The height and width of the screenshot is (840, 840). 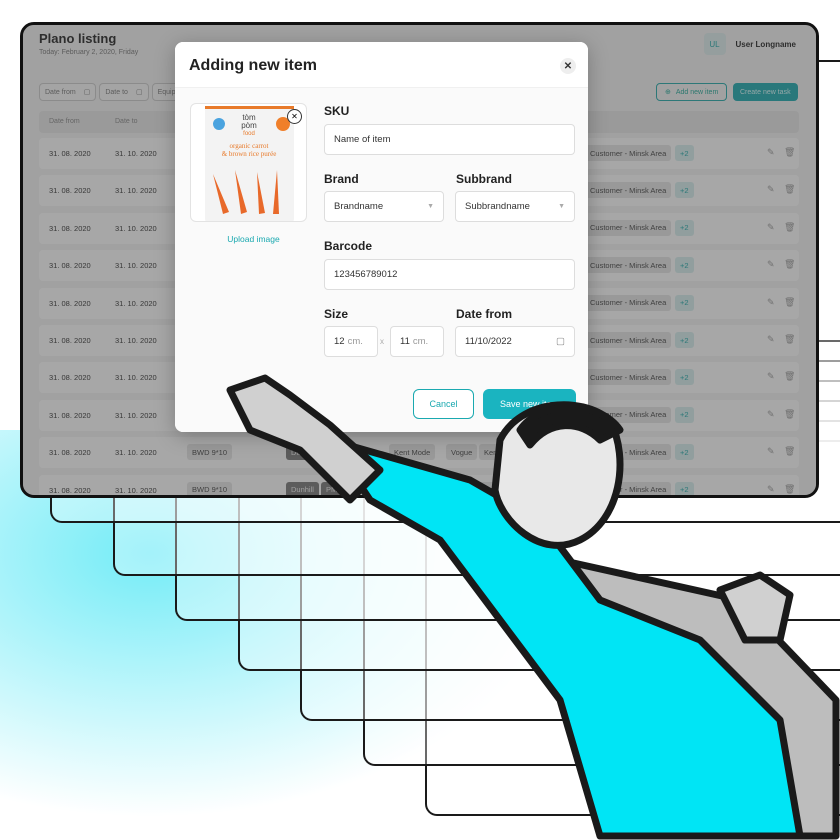 I want to click on svg-text: food, so click(x=249, y=134).